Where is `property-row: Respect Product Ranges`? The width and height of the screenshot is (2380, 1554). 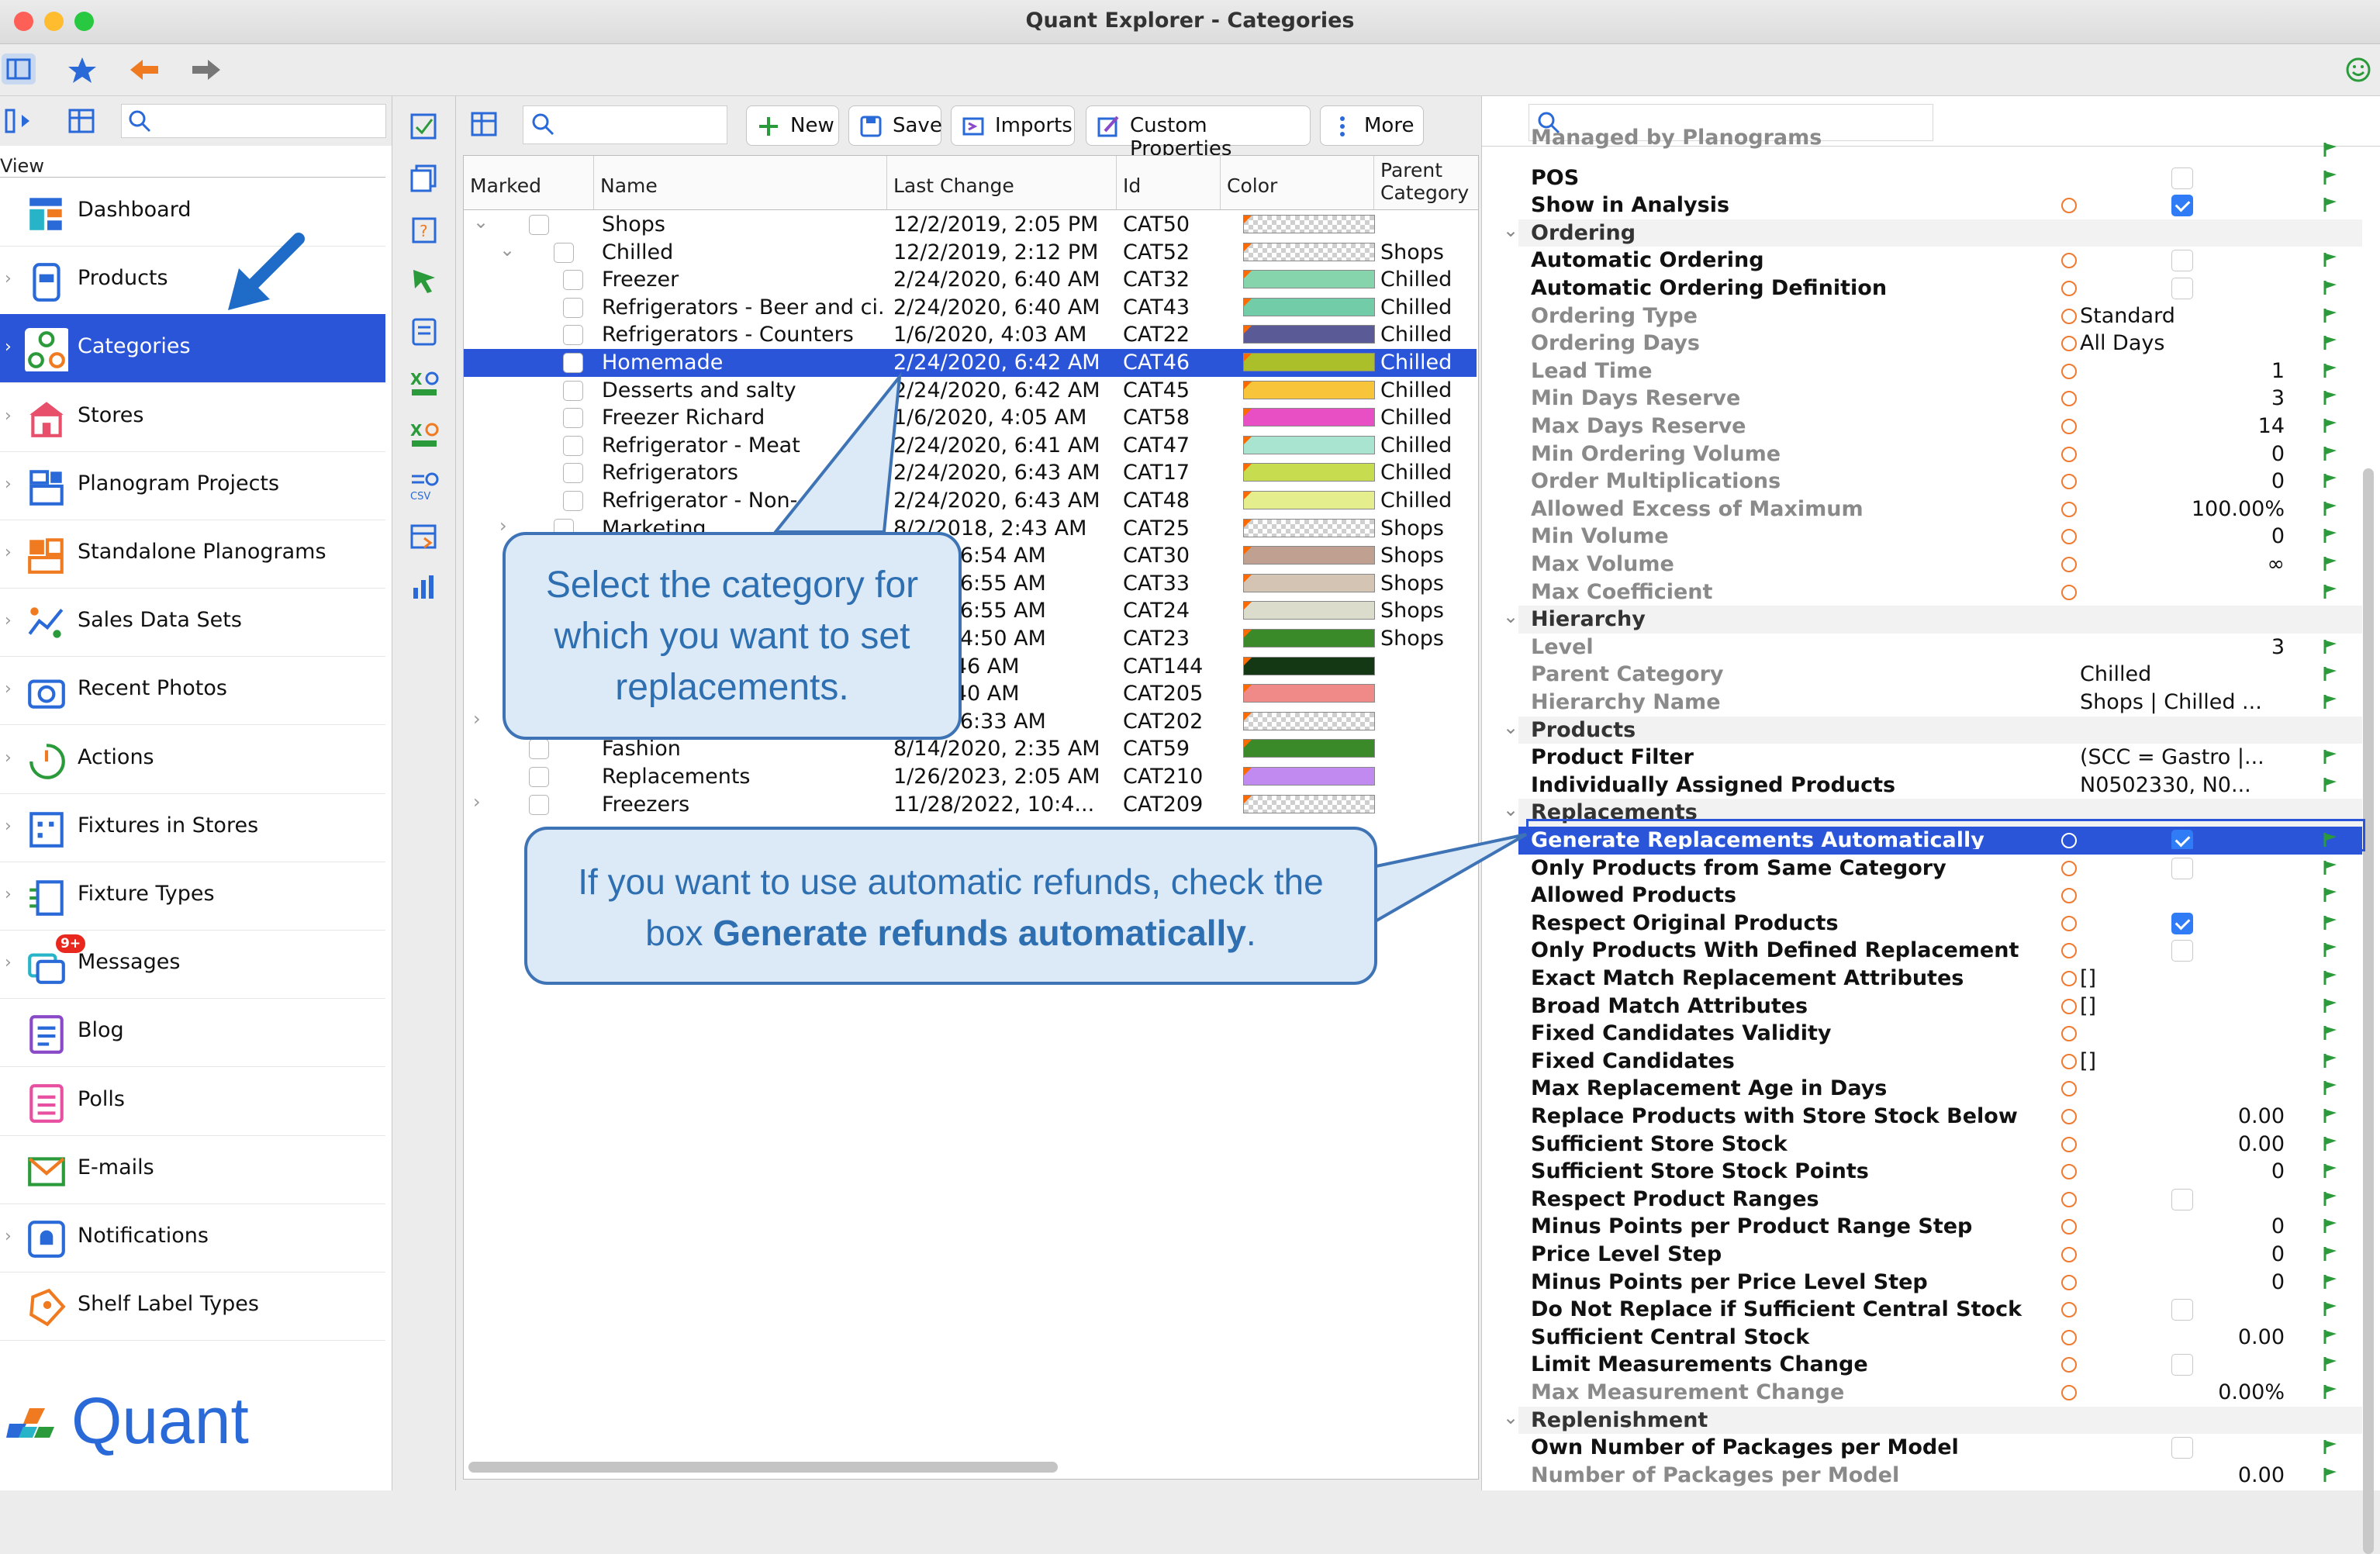
property-row: Respect Product Ranges is located at coordinates (1940, 1200).